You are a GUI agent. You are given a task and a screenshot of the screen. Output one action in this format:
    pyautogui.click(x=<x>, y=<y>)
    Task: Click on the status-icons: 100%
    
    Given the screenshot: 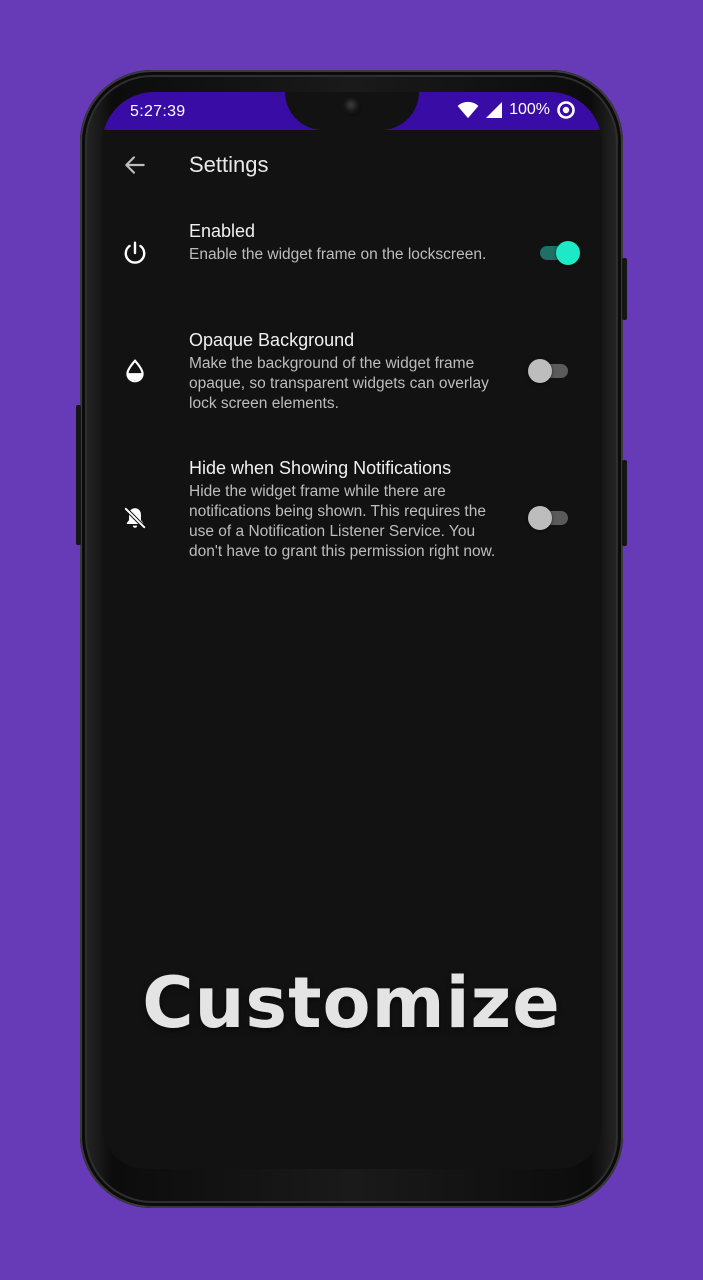 What is the action you would take?
    pyautogui.click(x=516, y=110)
    